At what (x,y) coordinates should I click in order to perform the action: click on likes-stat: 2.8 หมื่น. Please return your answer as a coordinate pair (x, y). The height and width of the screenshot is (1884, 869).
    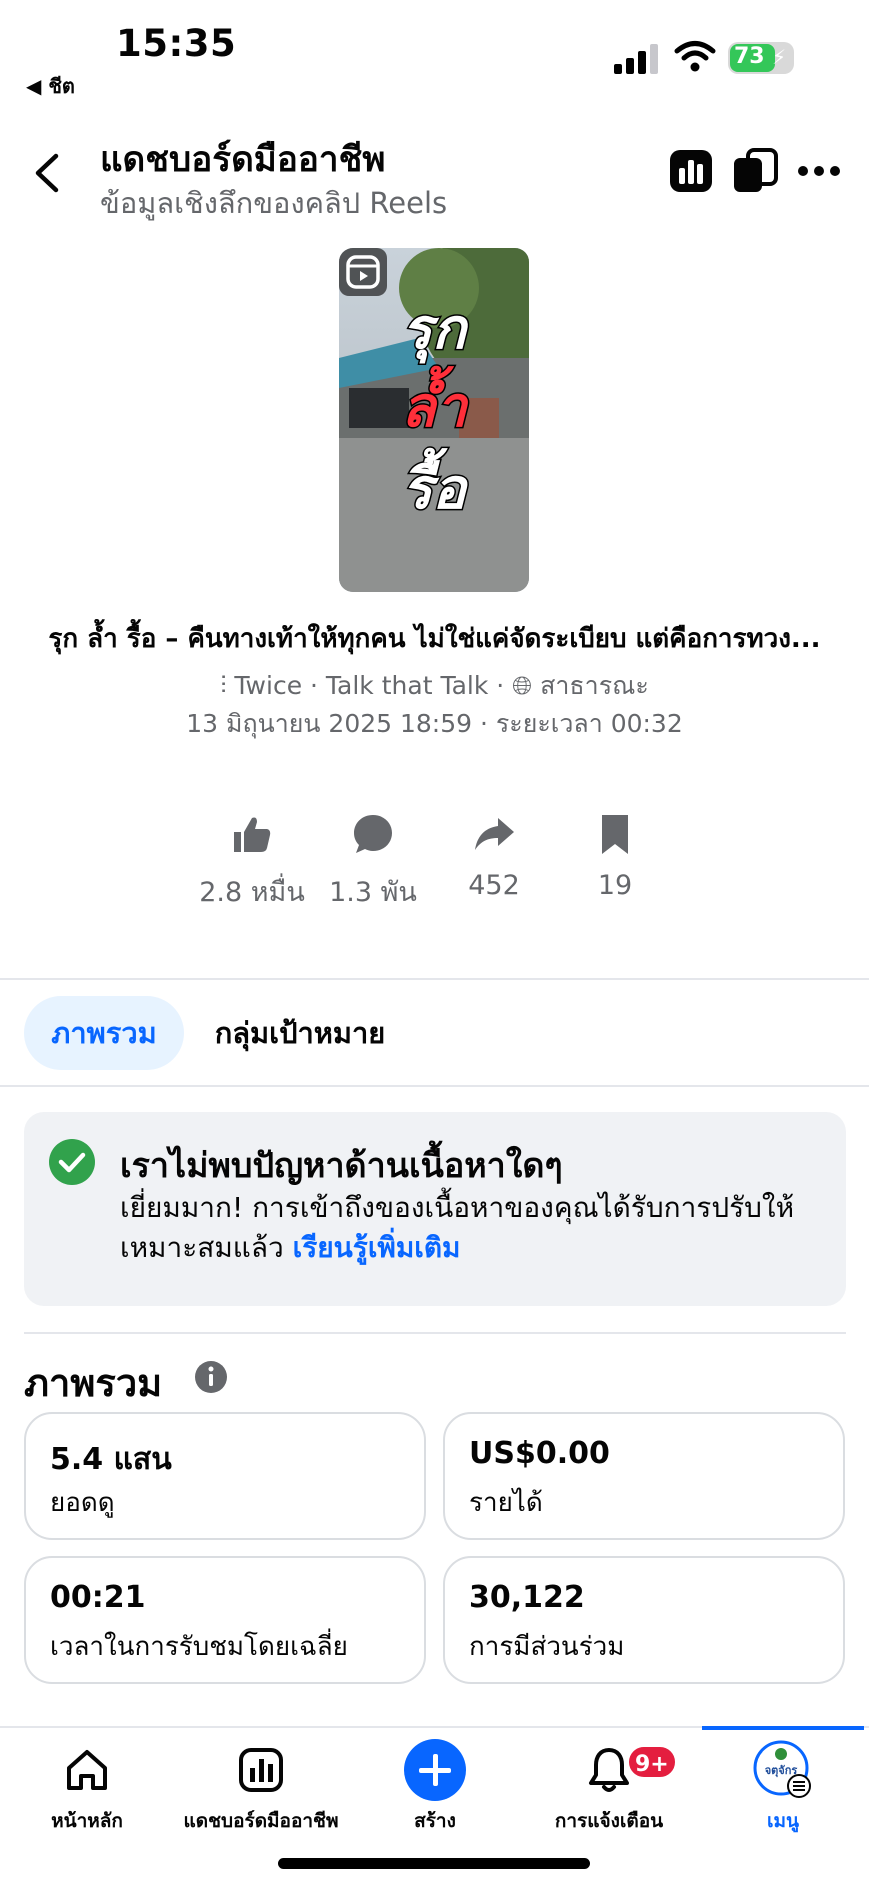
    Looking at the image, I should click on (252, 862).